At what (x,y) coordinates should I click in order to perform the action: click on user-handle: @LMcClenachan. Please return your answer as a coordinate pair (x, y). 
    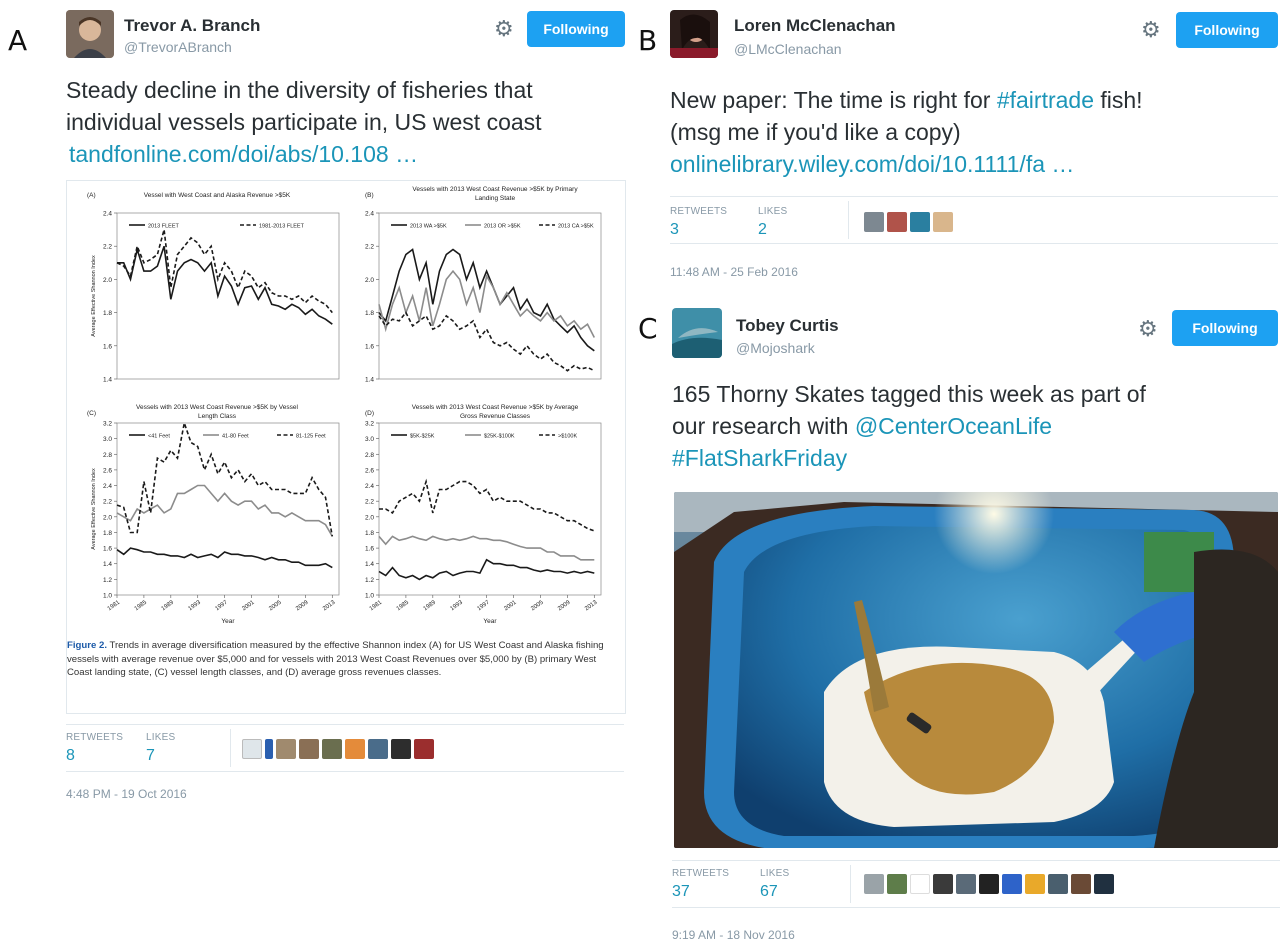
    Looking at the image, I should click on (788, 49).